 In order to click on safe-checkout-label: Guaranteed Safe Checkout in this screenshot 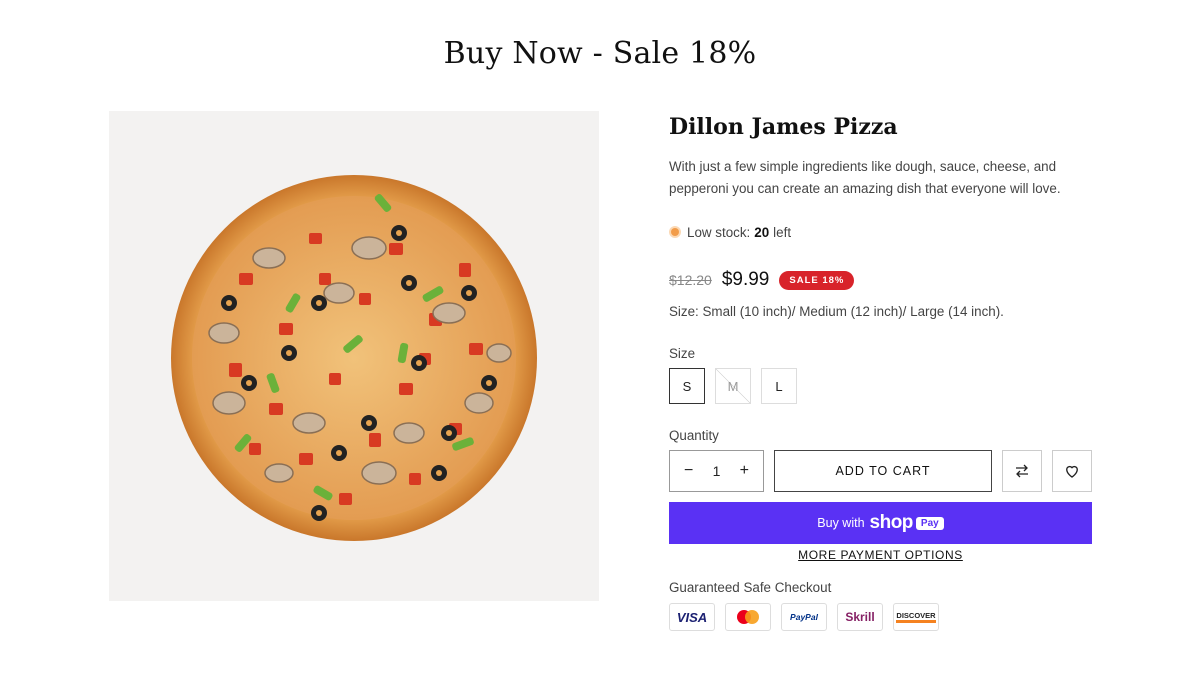, I will do `click(750, 587)`.